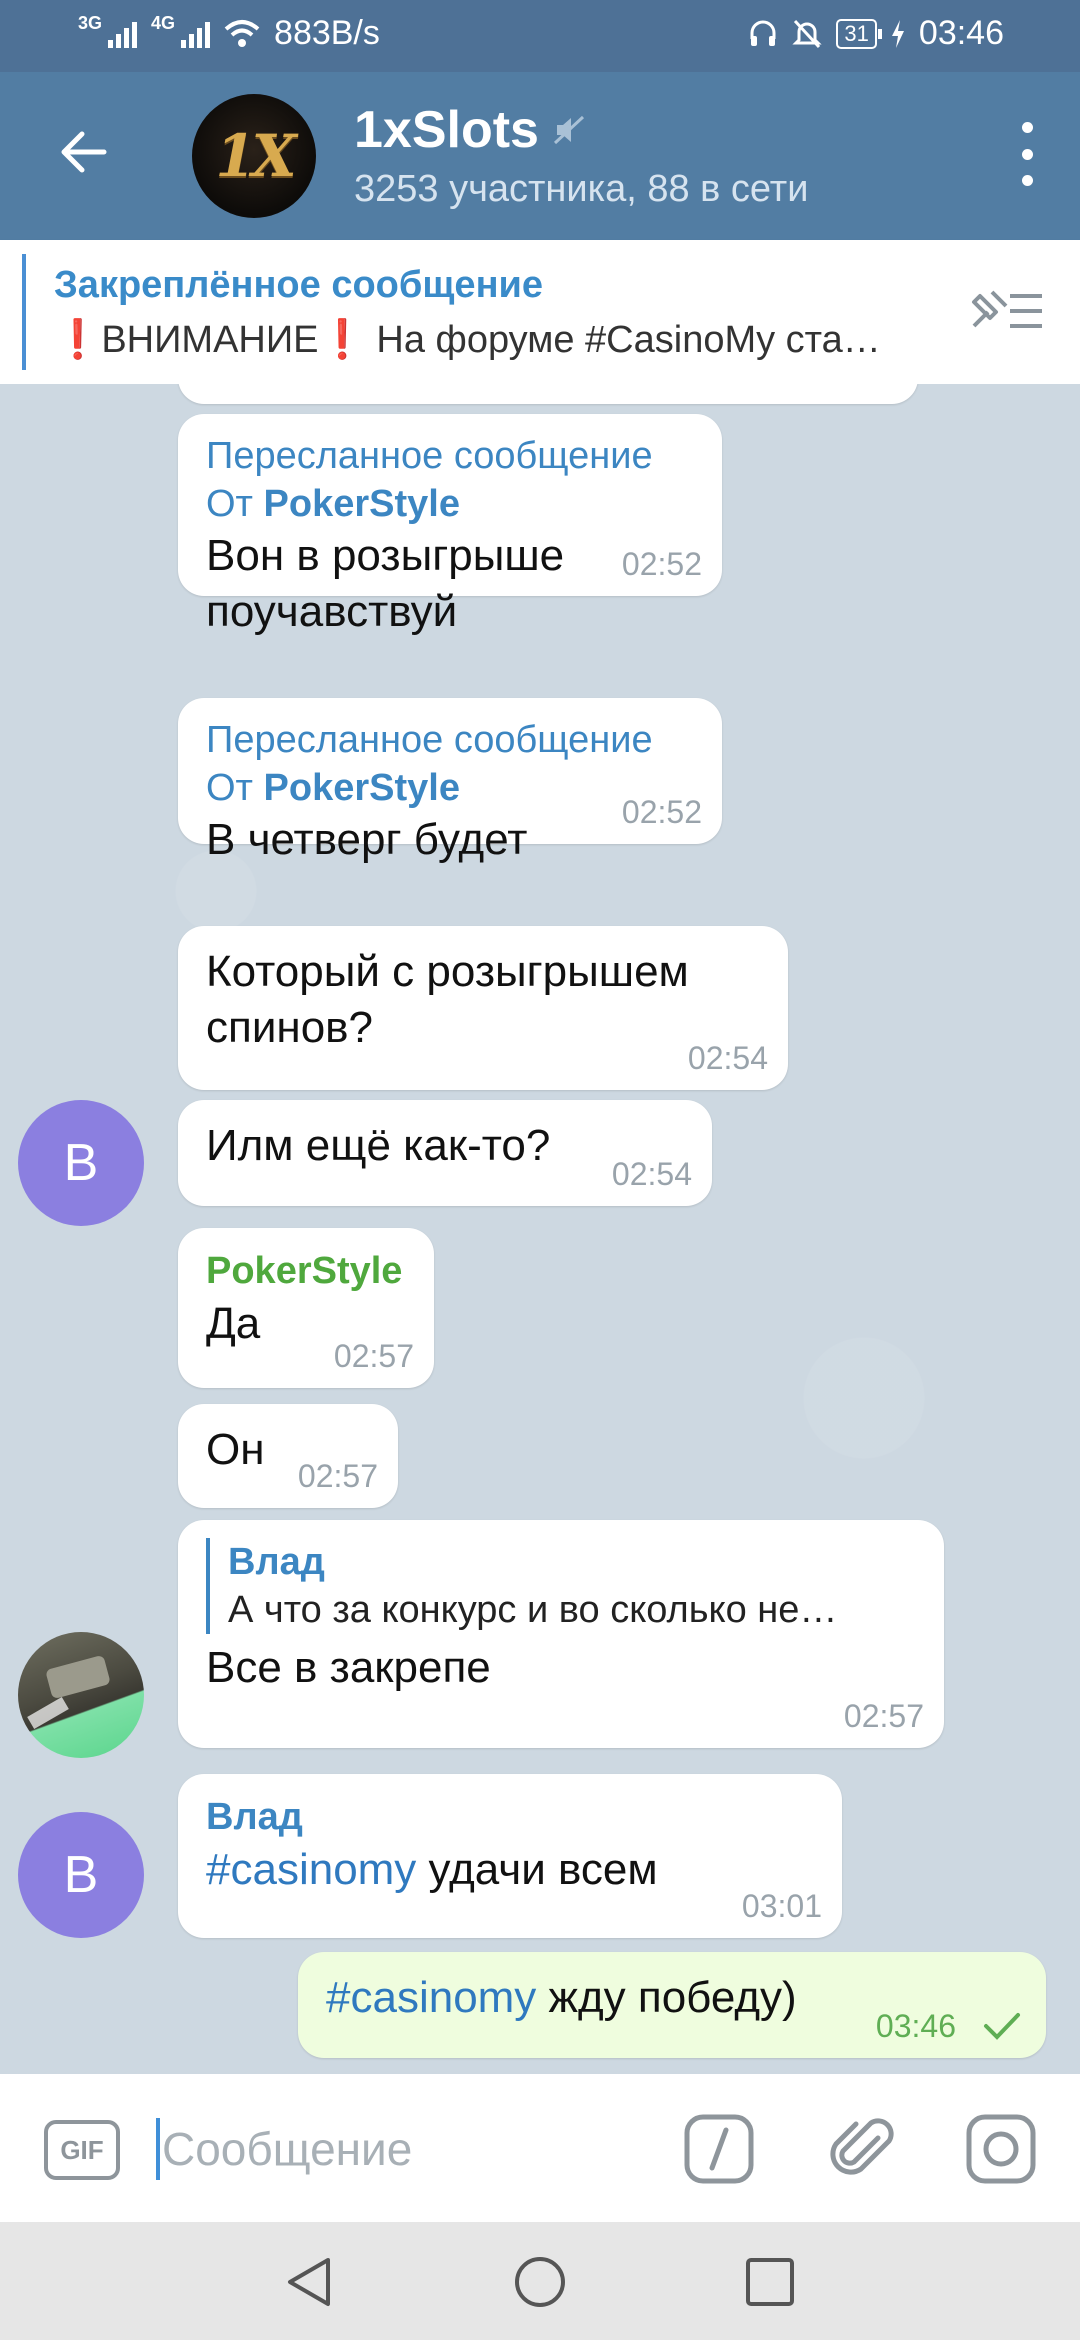 The width and height of the screenshot is (1080, 2340). I want to click on channel-title: 1xSlots, so click(470, 130).